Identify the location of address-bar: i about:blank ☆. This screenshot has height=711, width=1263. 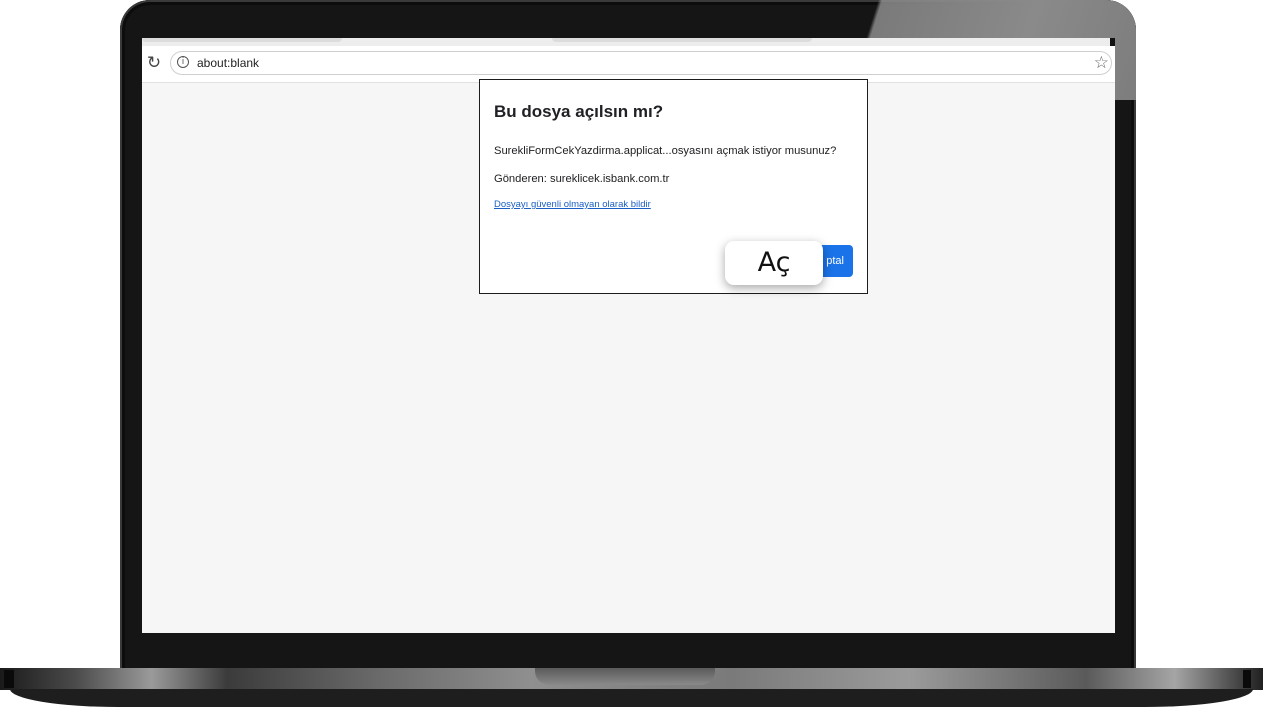
(641, 63).